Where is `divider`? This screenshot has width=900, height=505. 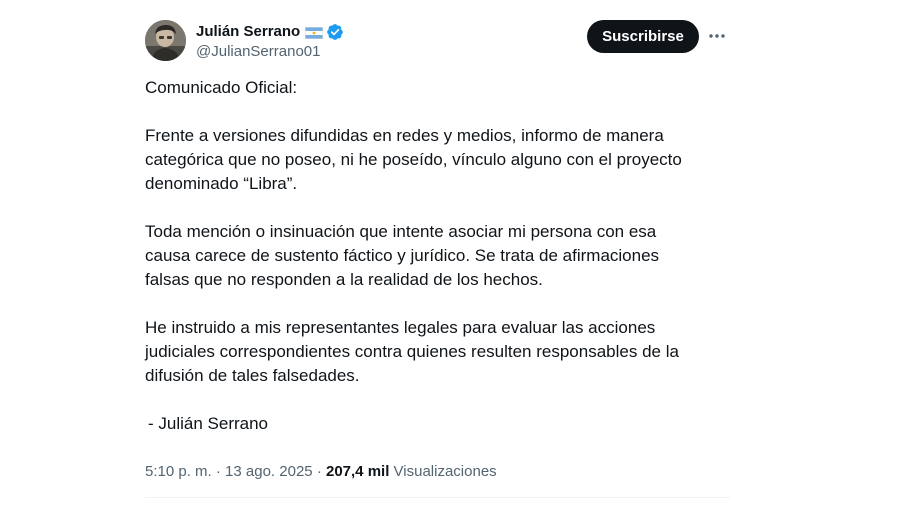 divider is located at coordinates (437, 497).